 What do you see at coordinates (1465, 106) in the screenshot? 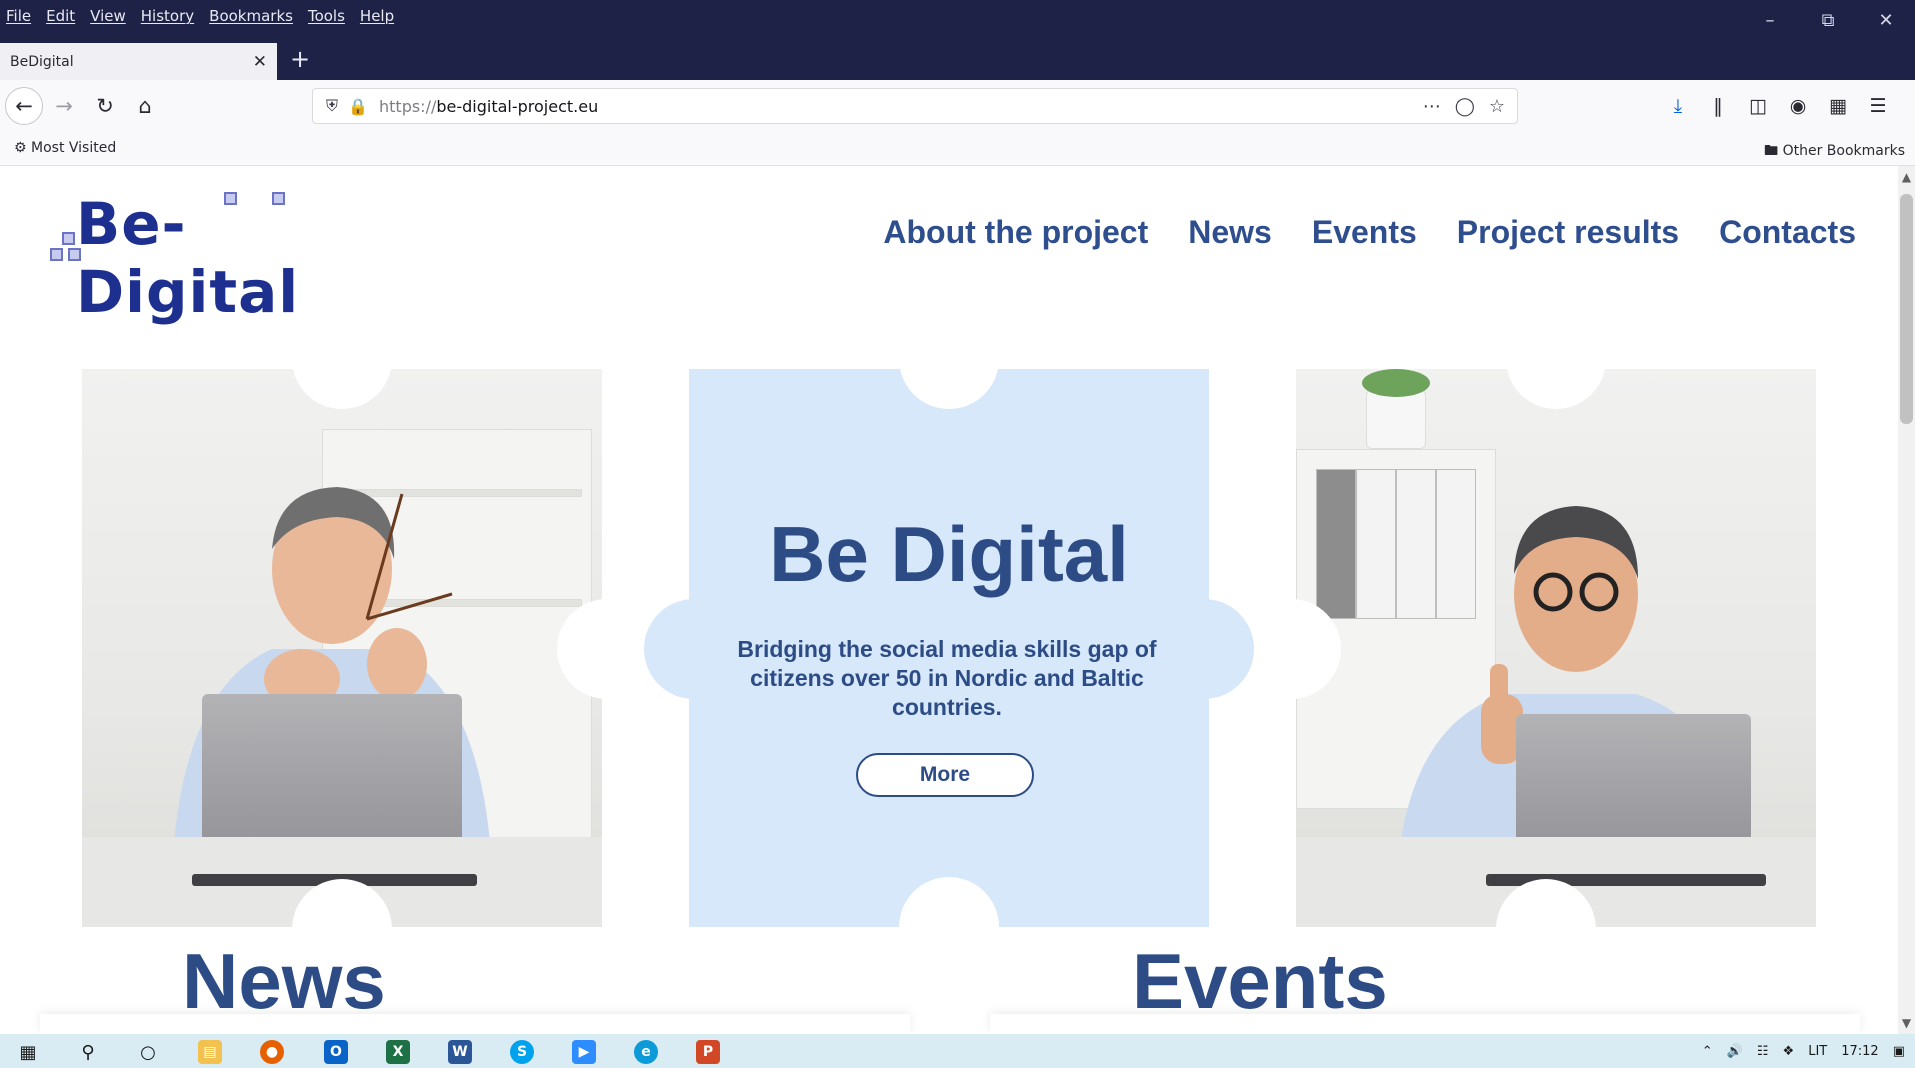
I see `pocket-icon: ◯` at bounding box center [1465, 106].